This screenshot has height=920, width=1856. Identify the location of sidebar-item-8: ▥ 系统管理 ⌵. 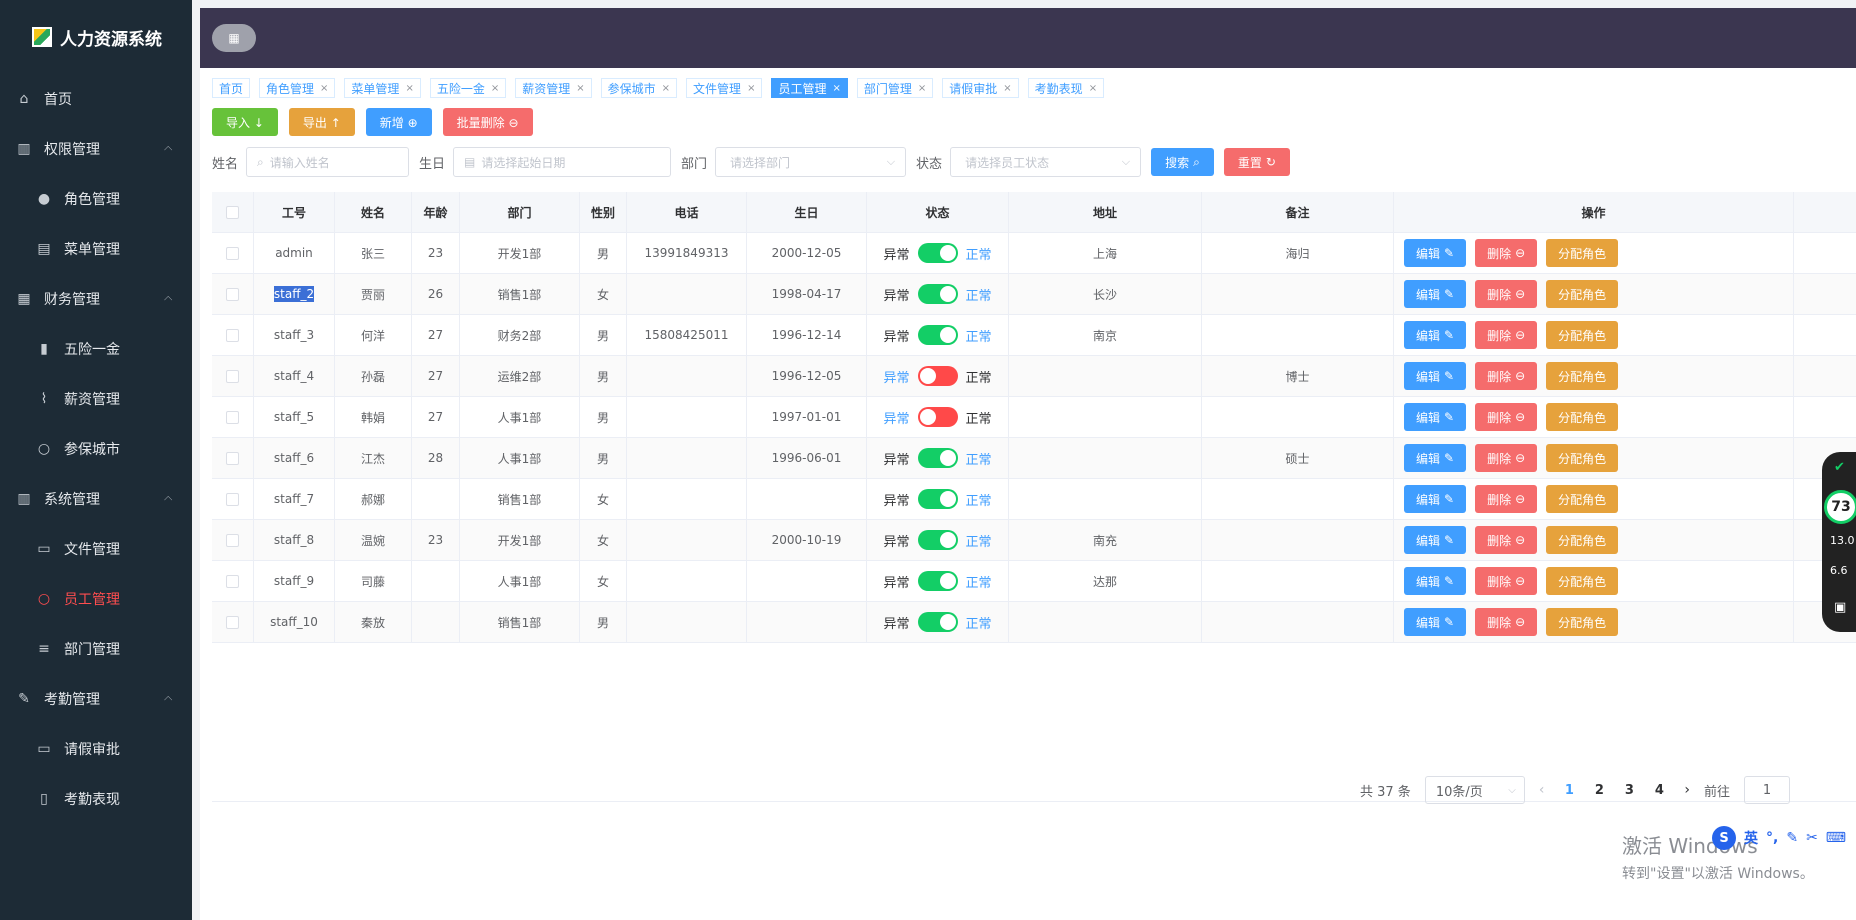
(96, 499).